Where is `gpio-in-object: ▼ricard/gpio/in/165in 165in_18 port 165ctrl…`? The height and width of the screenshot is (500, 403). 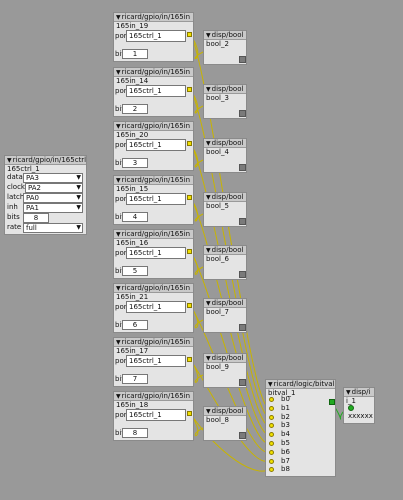
gpio-in-object: ▼ricard/gpio/in/165in 165in_18 port 165ctrl… is located at coordinates (153, 416).